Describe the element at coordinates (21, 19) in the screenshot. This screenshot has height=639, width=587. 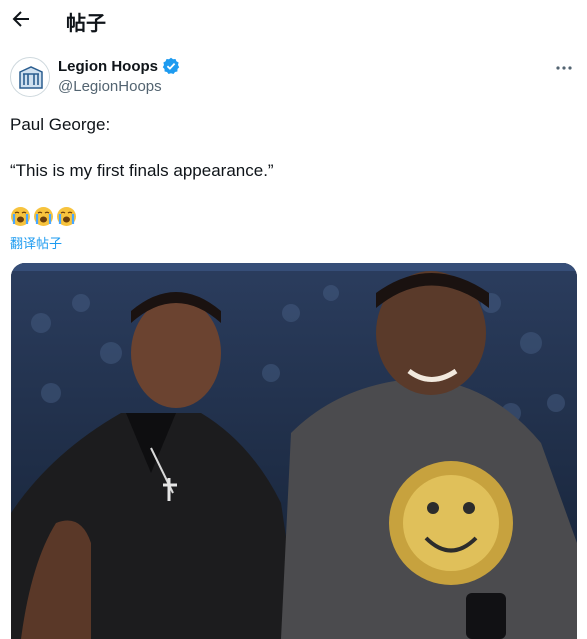
I see `back-arrow-icon` at that location.